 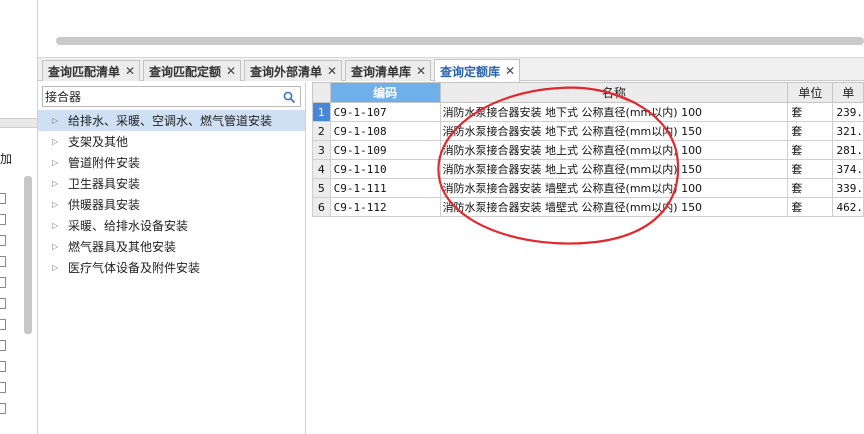 What do you see at coordinates (286, 71) in the screenshot?
I see `tab-label: 查询外部清单` at bounding box center [286, 71].